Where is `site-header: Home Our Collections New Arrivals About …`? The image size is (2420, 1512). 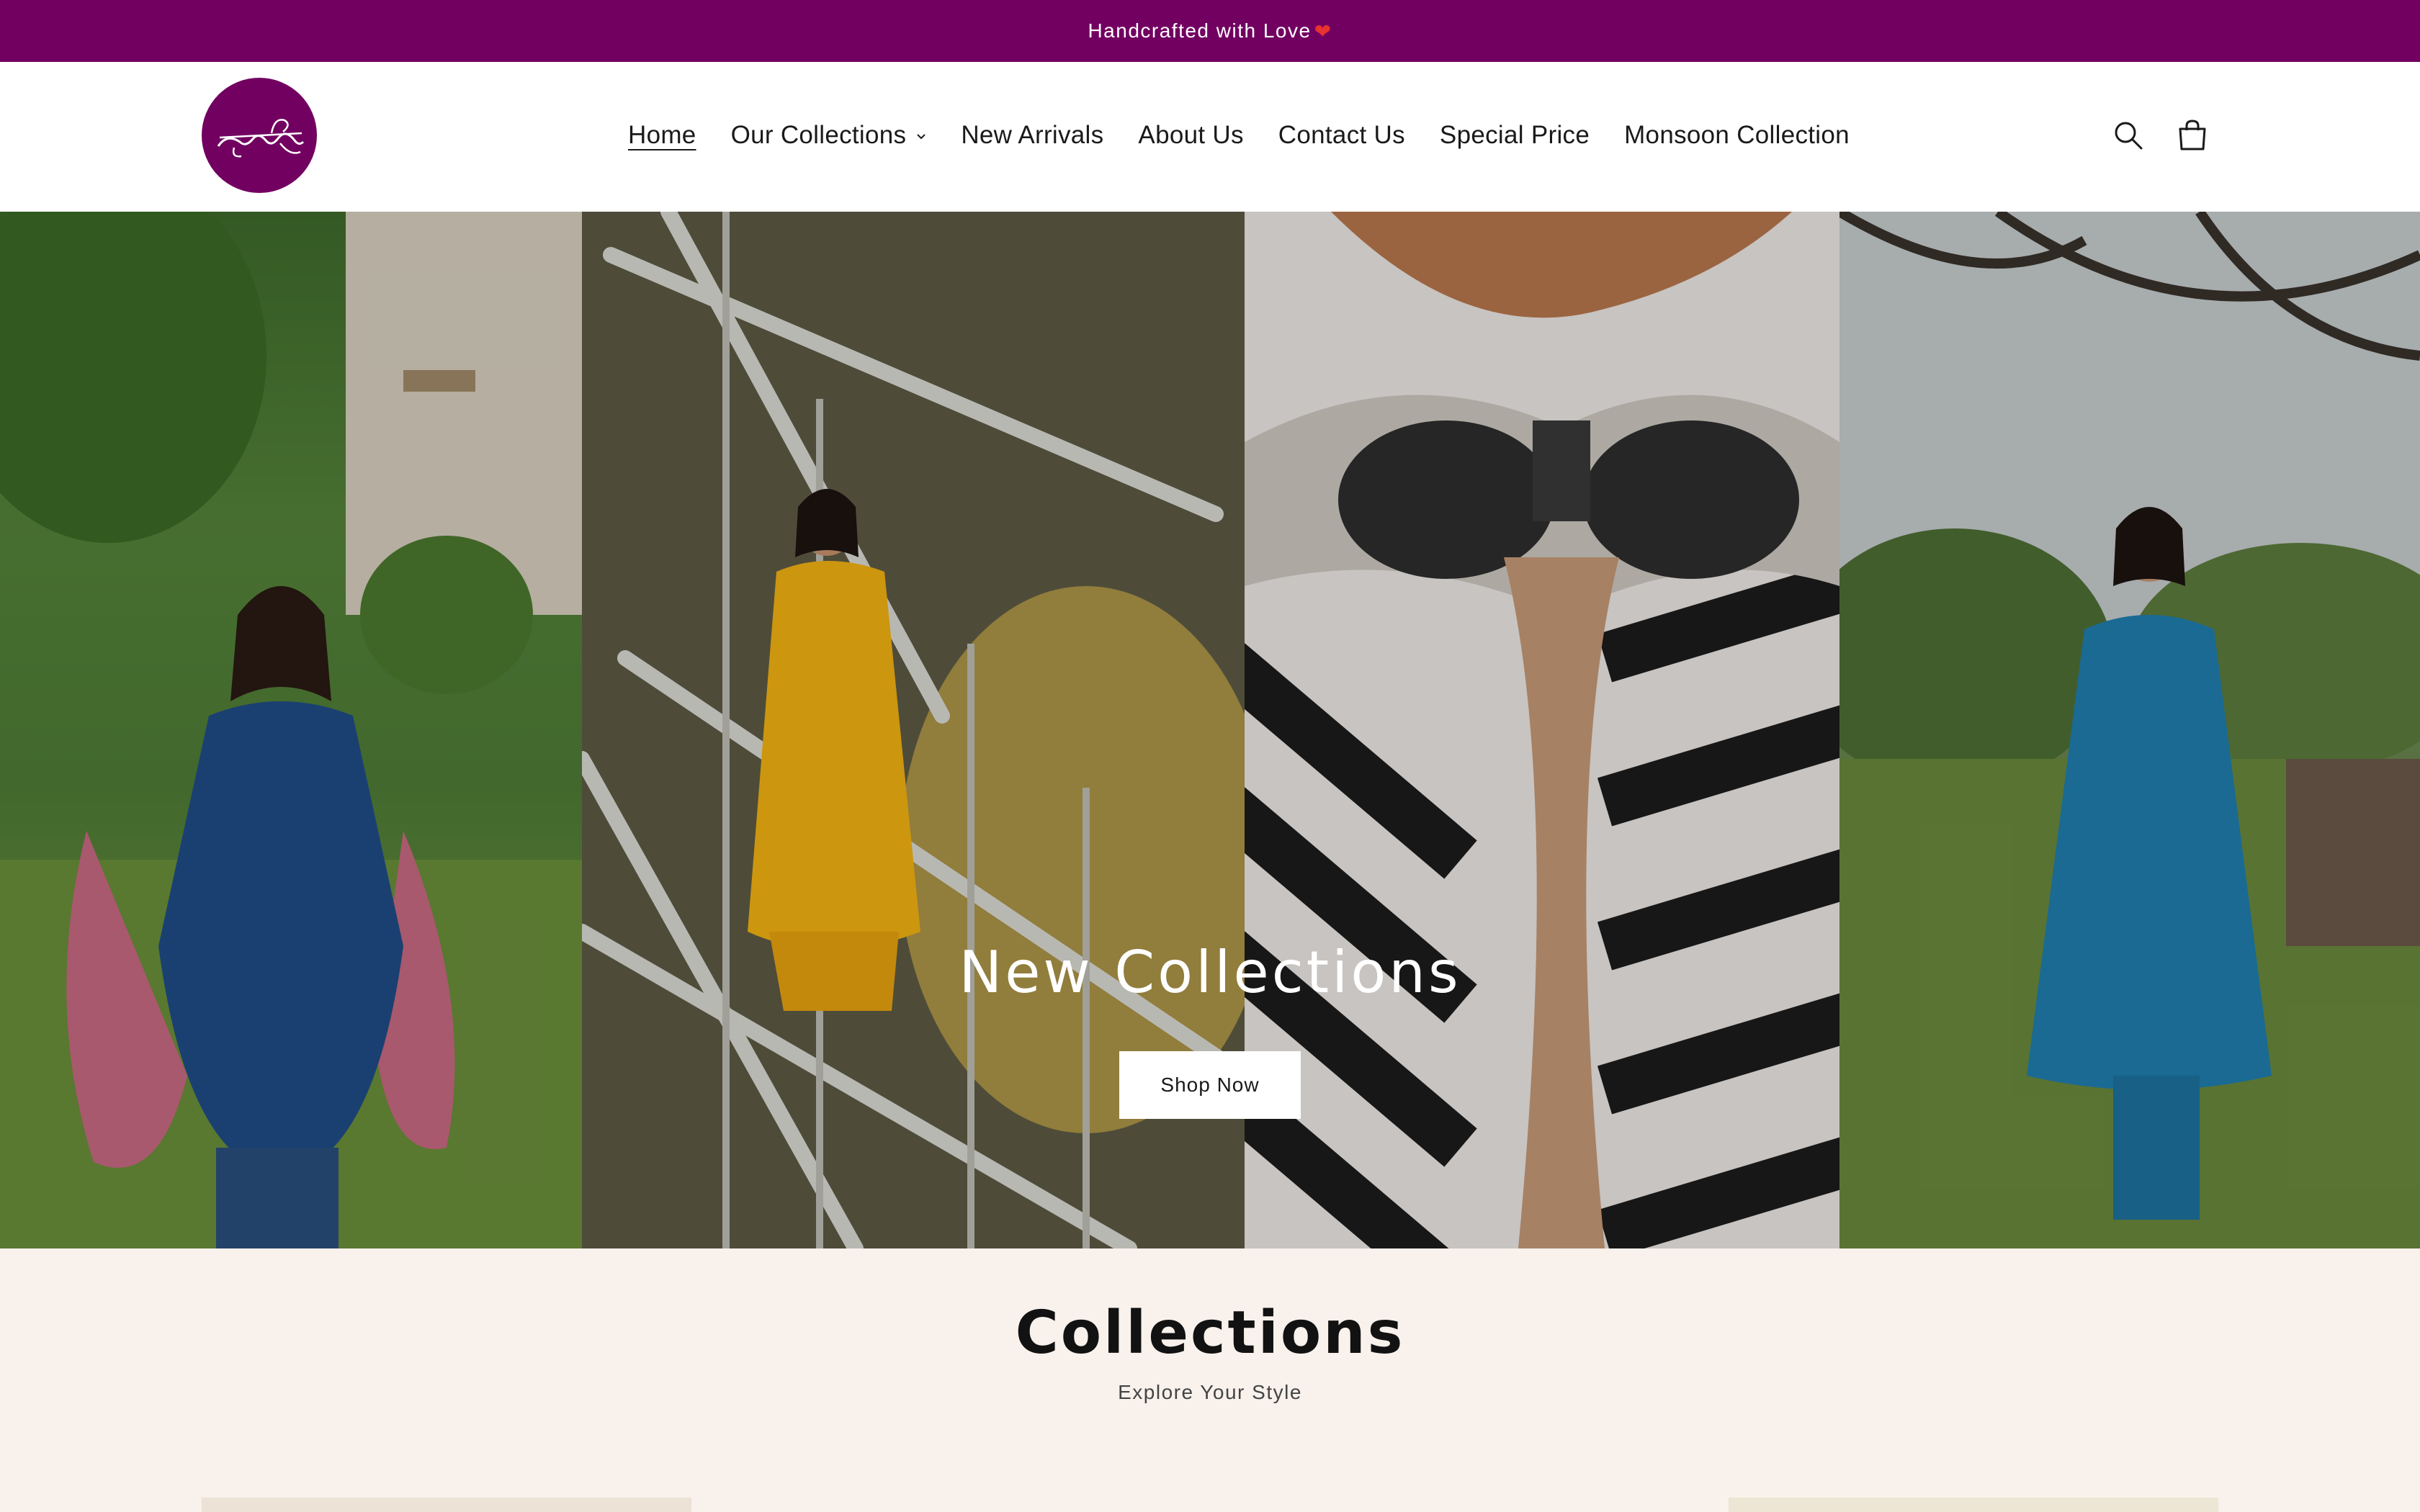 site-header: Home Our Collections New Arrivals About … is located at coordinates (1210, 137).